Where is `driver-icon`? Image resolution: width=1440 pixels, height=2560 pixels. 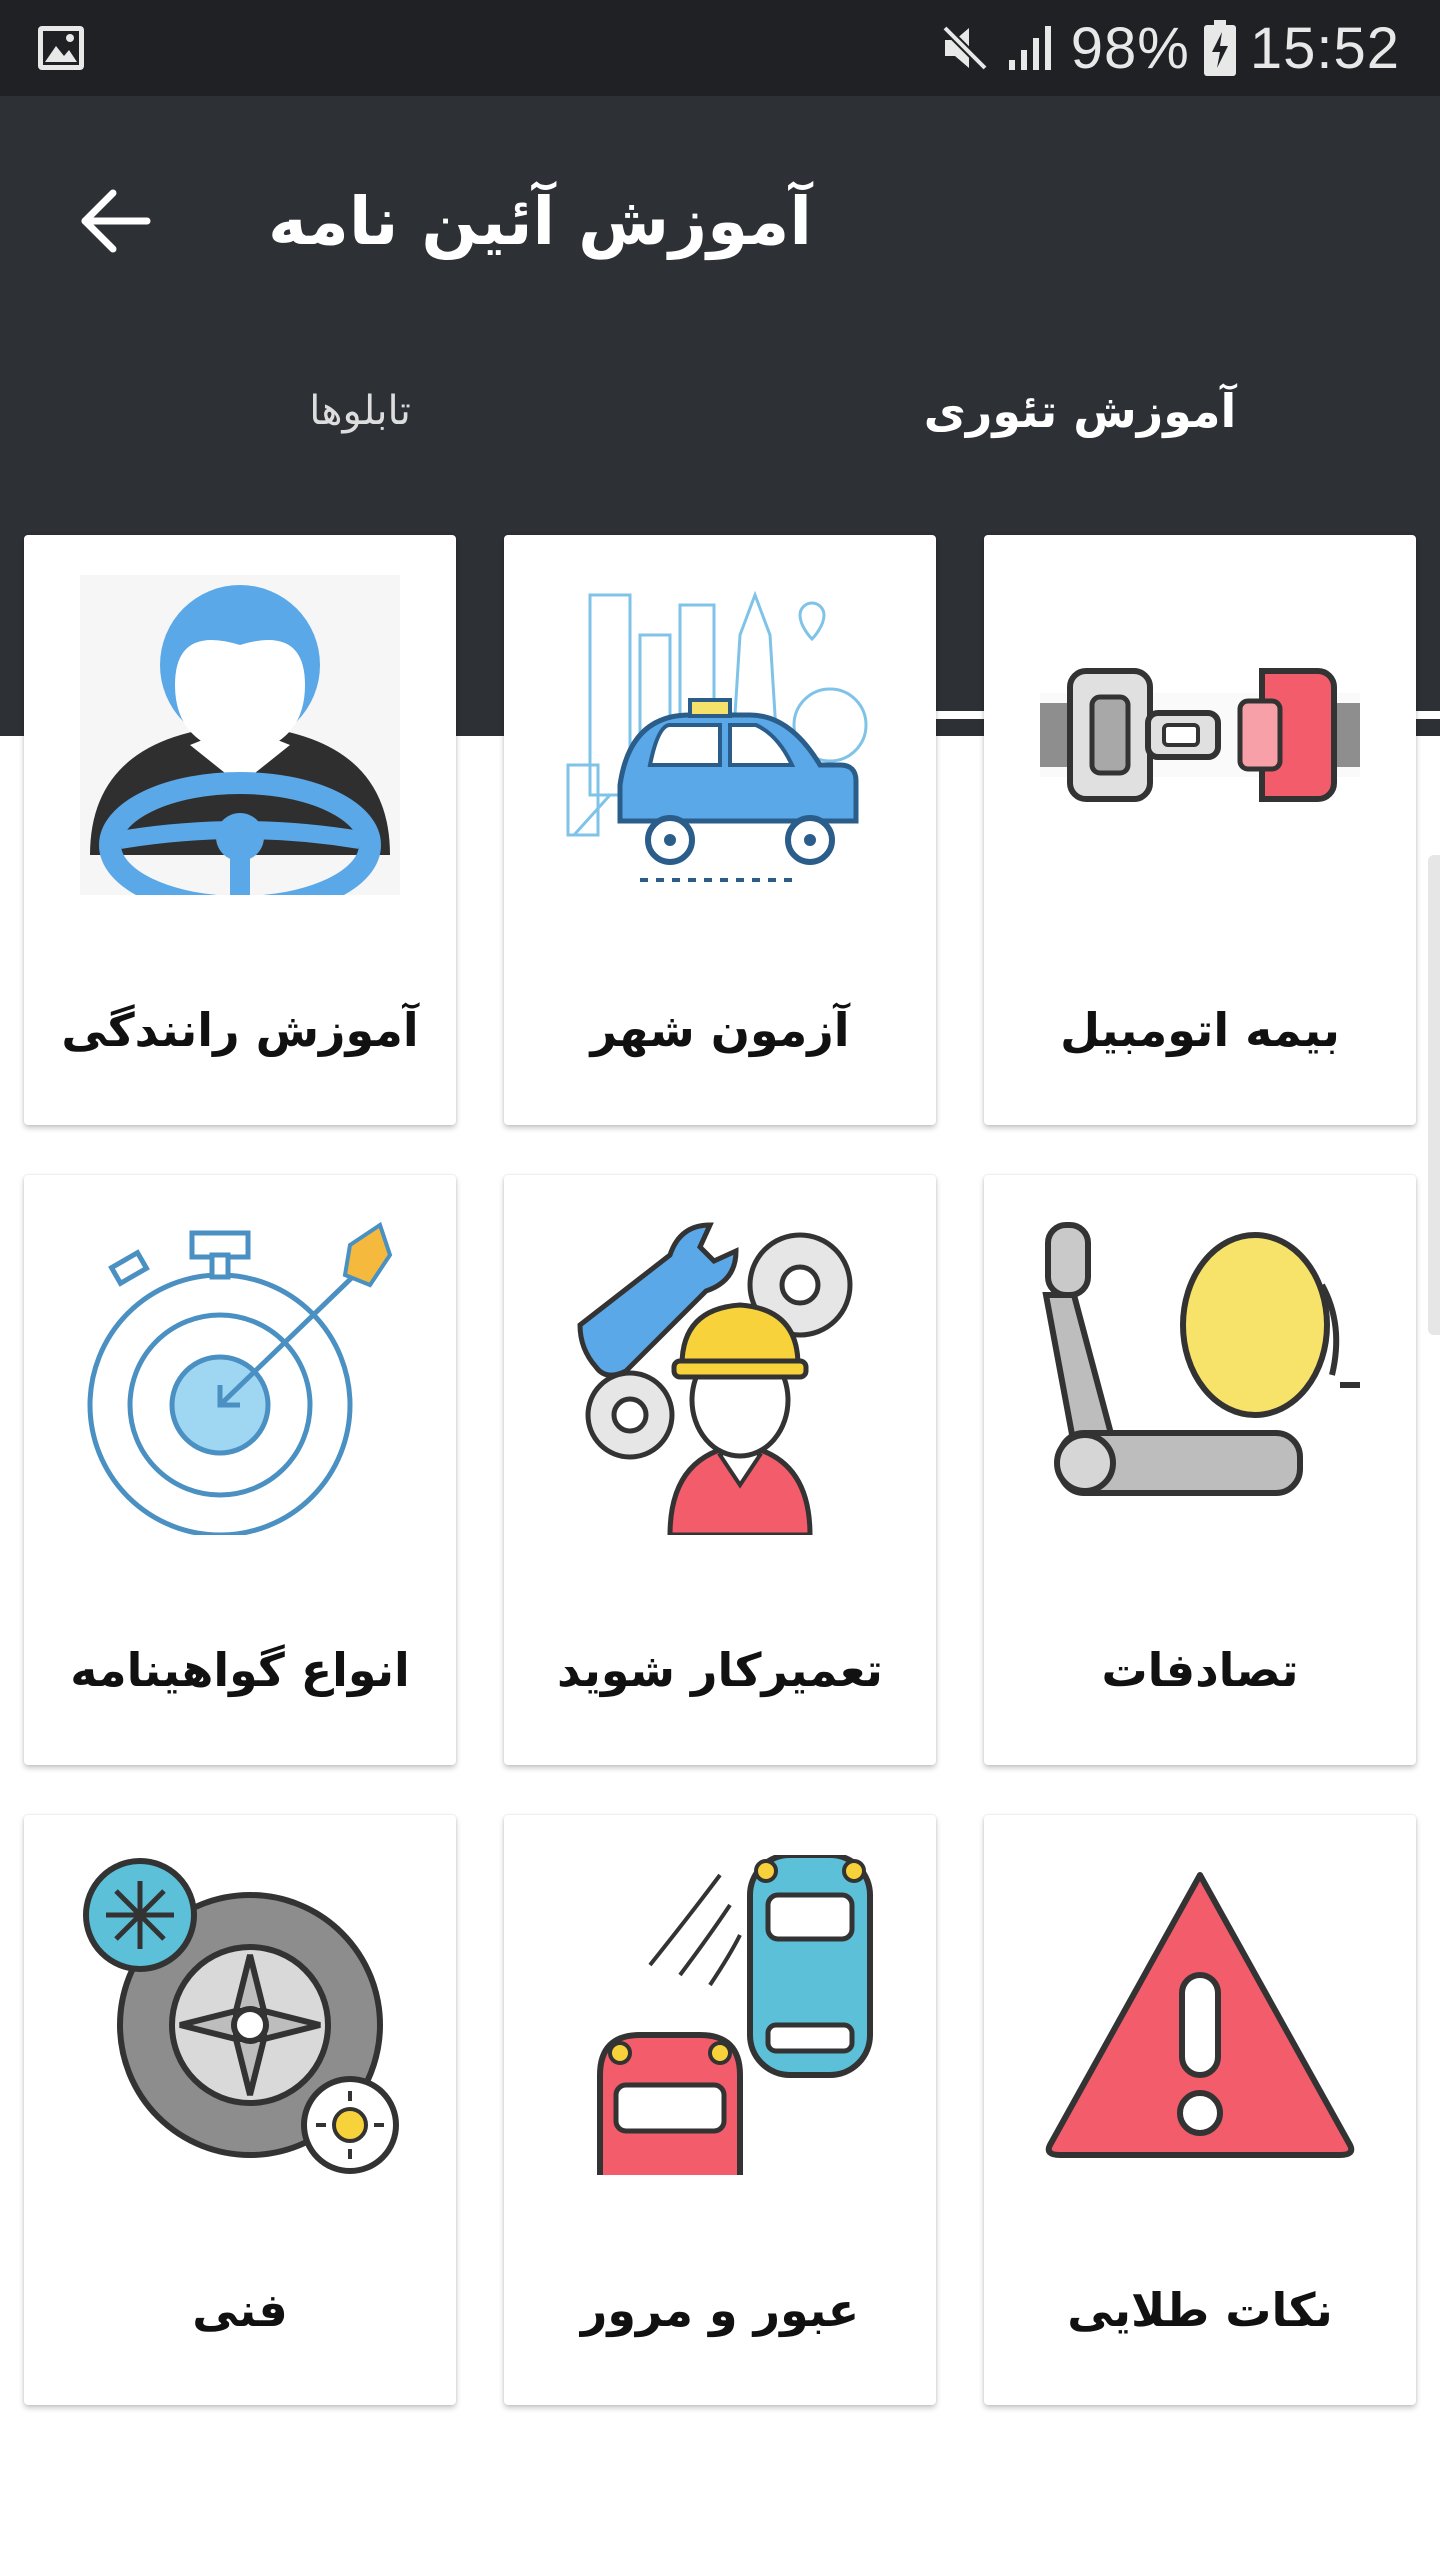 driver-icon is located at coordinates (240, 735).